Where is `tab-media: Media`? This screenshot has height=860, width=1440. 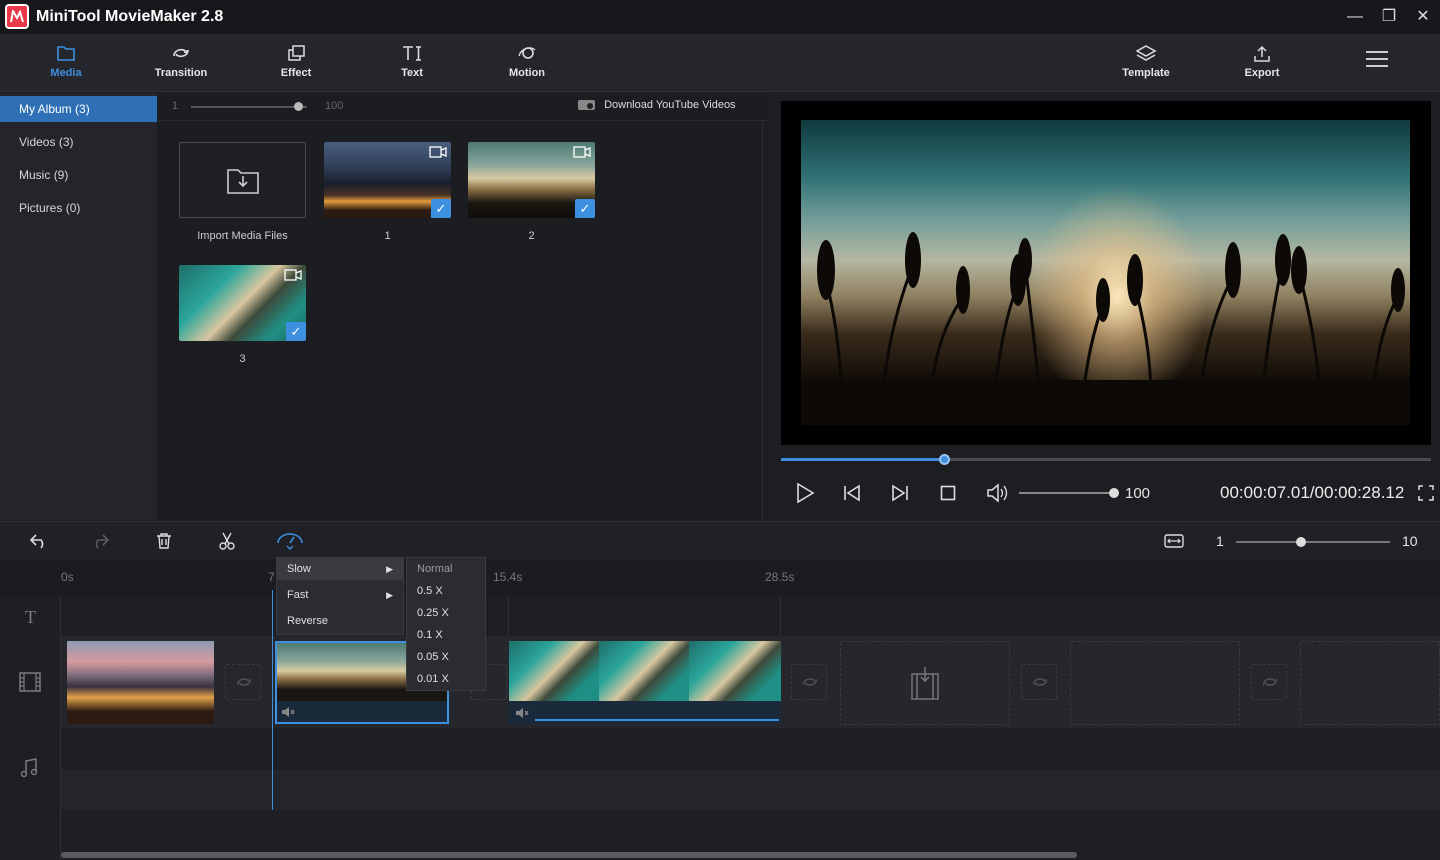 tab-media: Media is located at coordinates (66, 63).